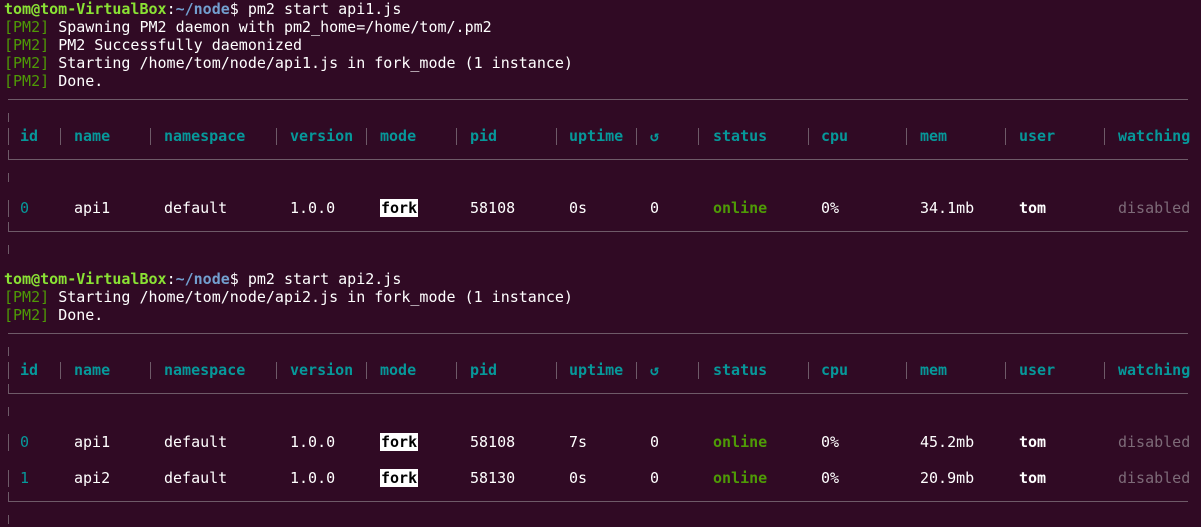  Describe the element at coordinates (27, 315) in the screenshot. I see `pm2-tag: [PM2]` at that location.